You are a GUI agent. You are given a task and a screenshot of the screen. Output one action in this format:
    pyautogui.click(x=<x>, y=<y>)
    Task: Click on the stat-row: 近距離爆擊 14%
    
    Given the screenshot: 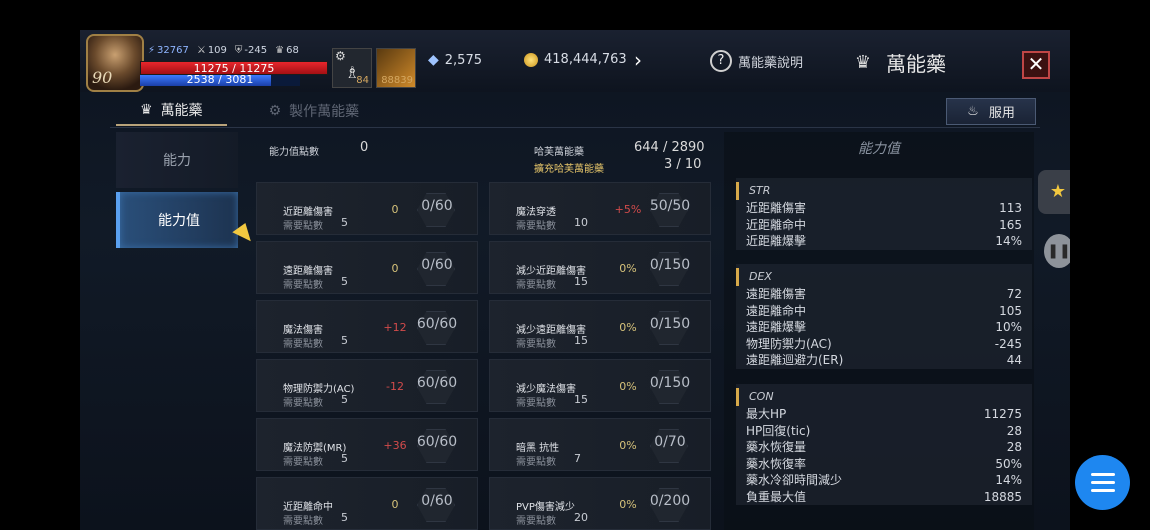 What is the action you would take?
    pyautogui.click(x=884, y=241)
    